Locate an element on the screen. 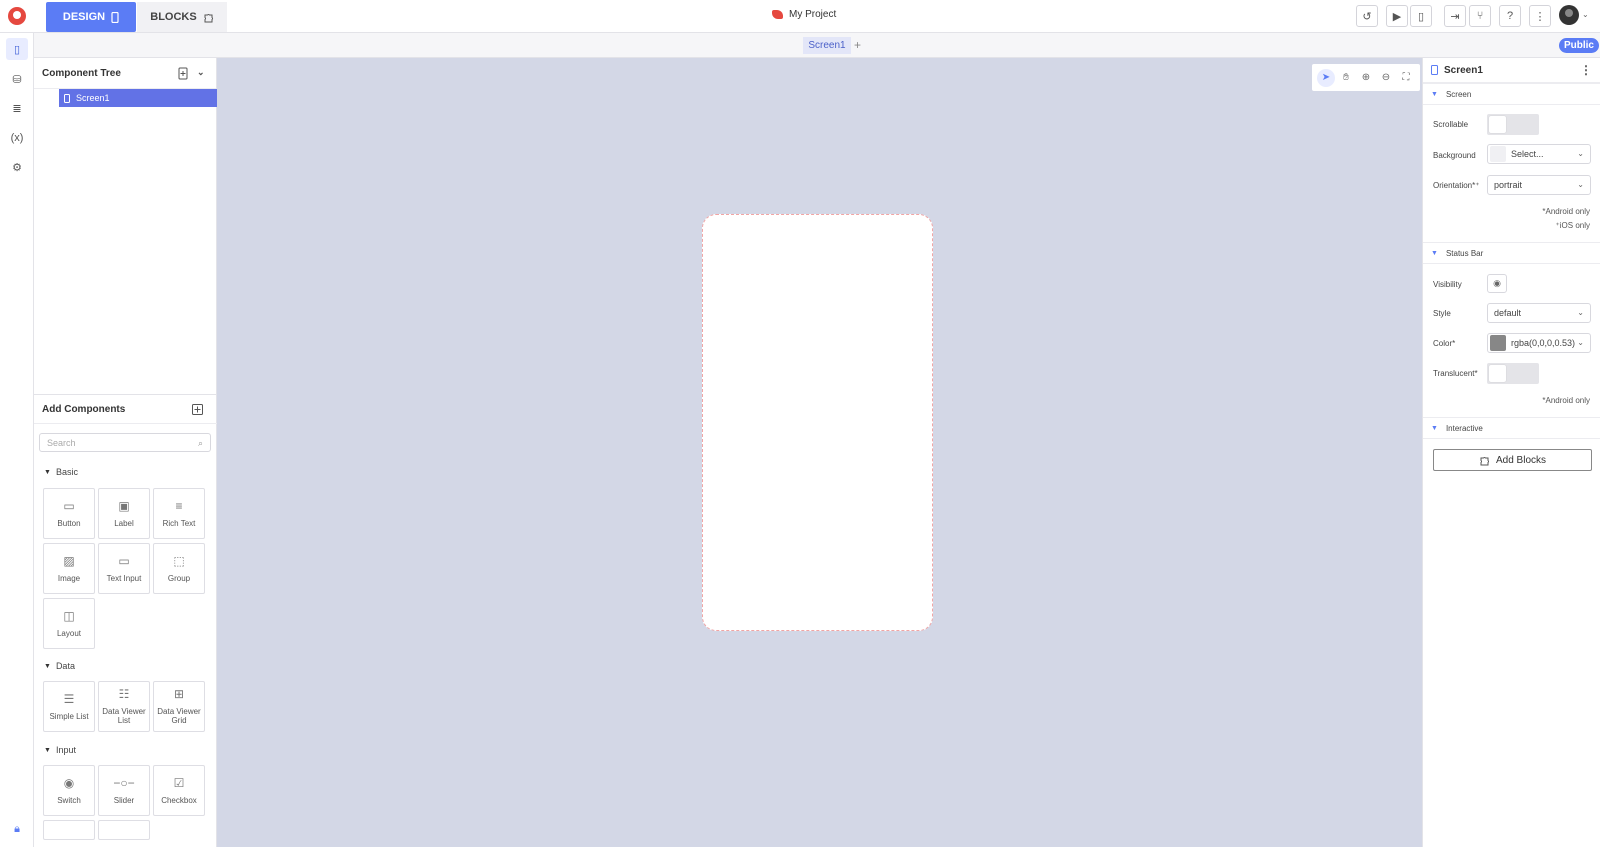  section-input-label: Input is located at coordinates (65, 750).